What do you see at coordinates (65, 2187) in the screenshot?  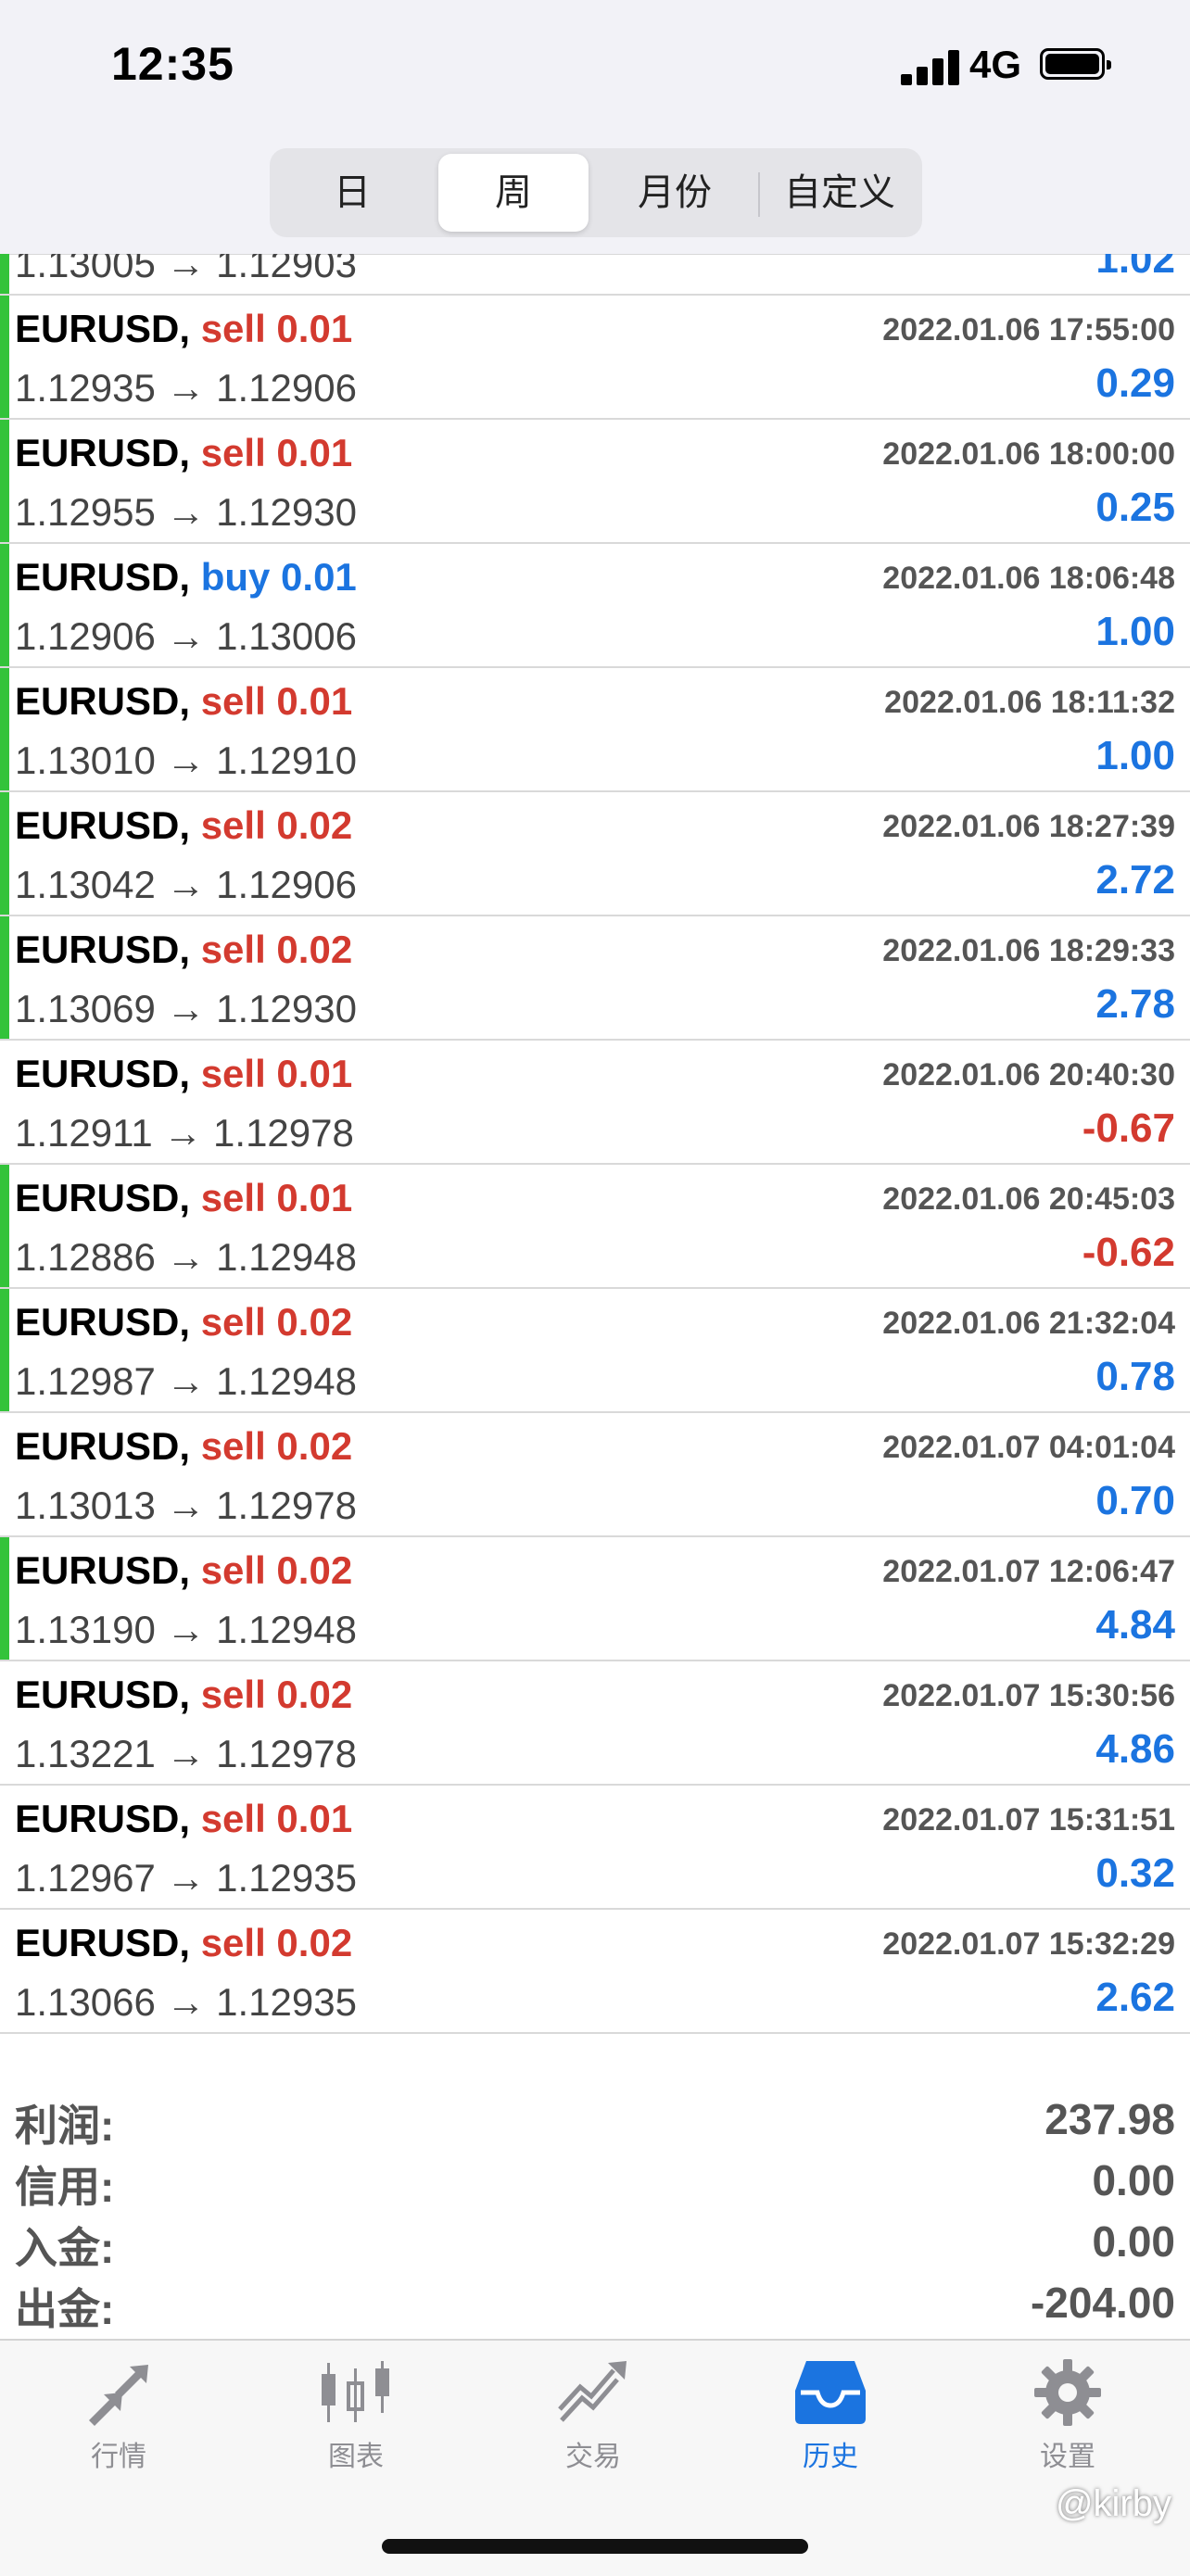 I see `summary-label: 信用:` at bounding box center [65, 2187].